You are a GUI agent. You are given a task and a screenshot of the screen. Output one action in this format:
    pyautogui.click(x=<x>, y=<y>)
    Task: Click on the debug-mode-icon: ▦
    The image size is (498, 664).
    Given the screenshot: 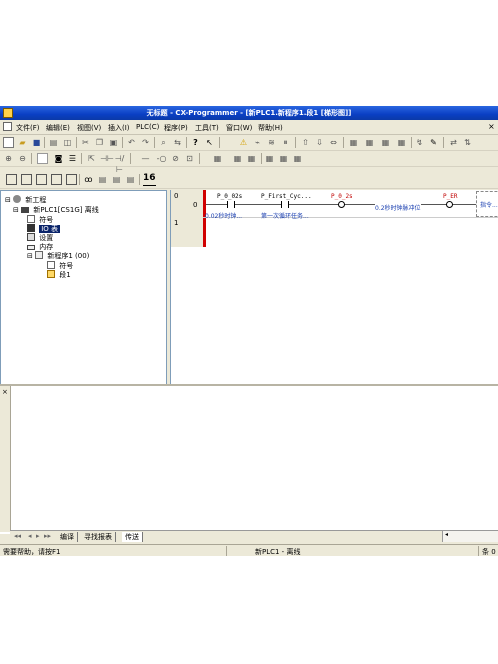 What is the action you would take?
    pyautogui.click(x=369, y=142)
    